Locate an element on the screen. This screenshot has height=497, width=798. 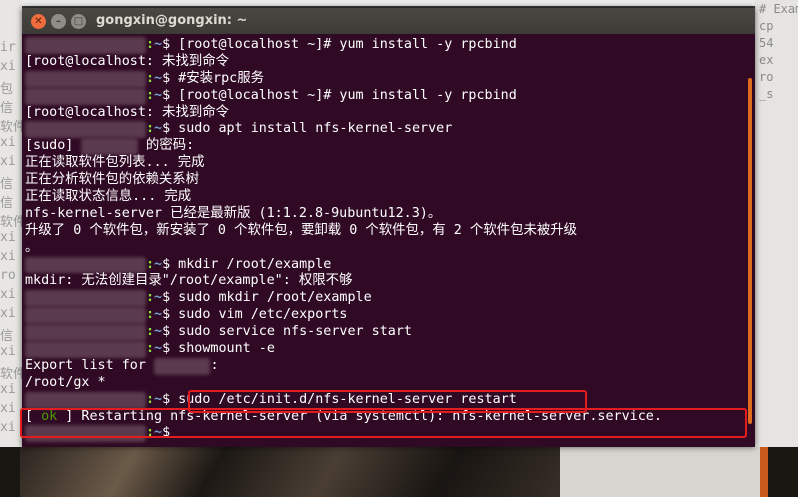
command-text: sudo mkdir /root/example is located at coordinates (271, 298).